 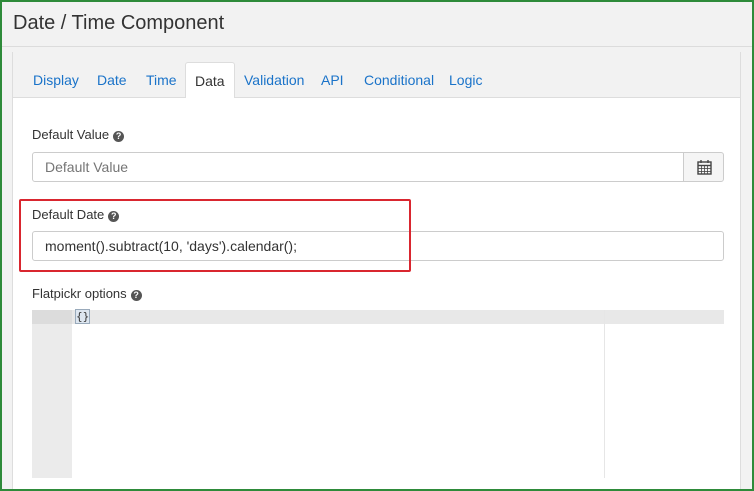 What do you see at coordinates (52, 394) in the screenshot?
I see `editor-gutter` at bounding box center [52, 394].